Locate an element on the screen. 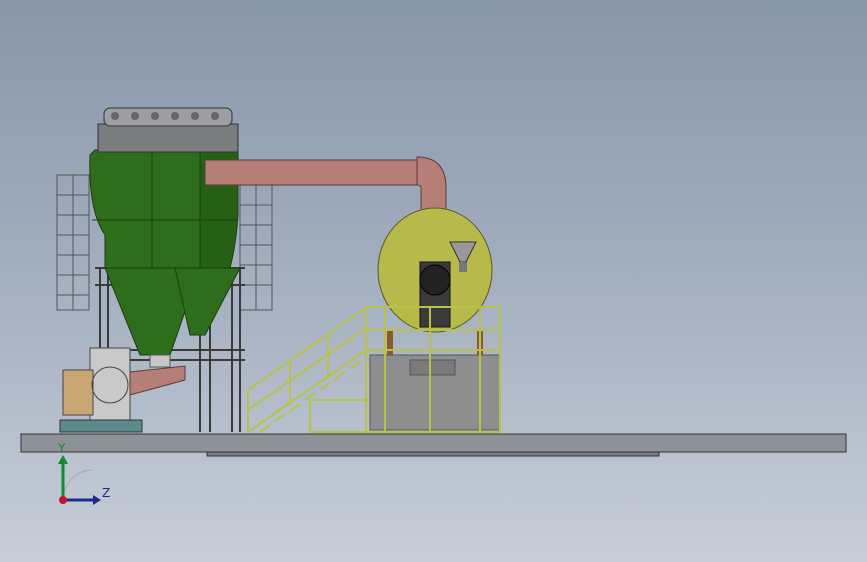 The width and height of the screenshot is (867, 562). fan-hub is located at coordinates (435, 280).